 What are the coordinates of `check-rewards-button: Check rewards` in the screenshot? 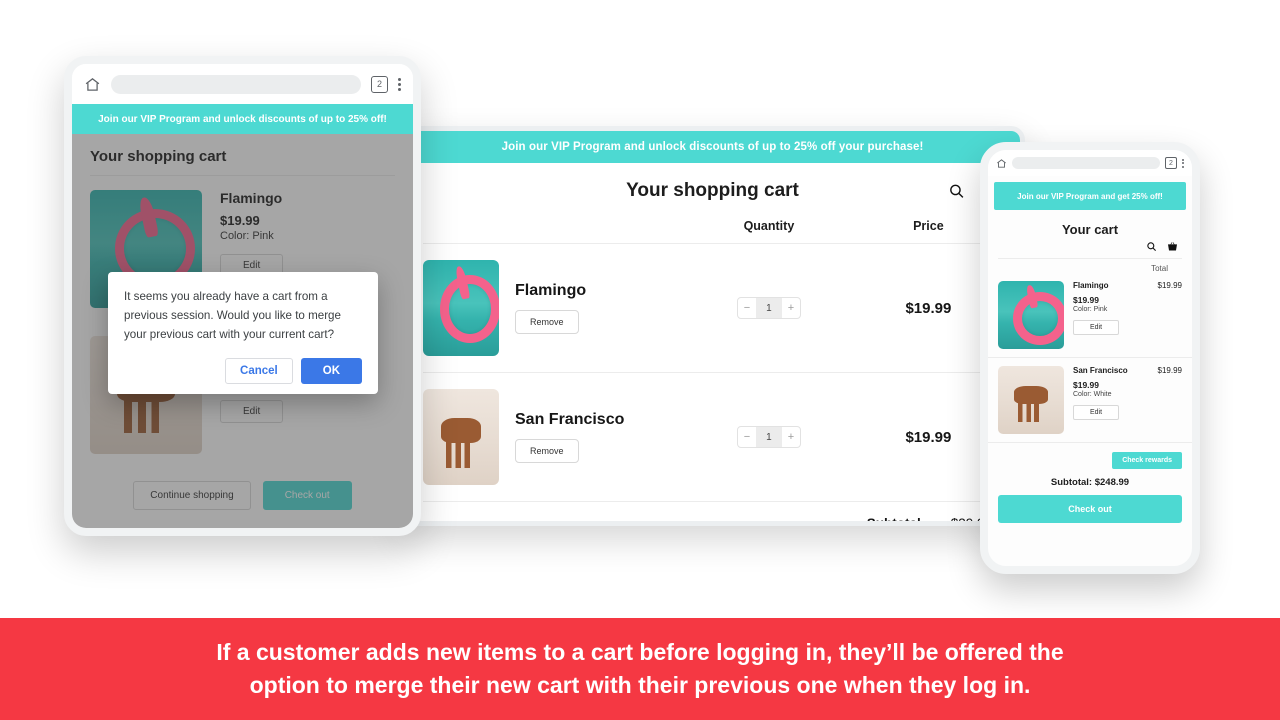 It's located at (1147, 460).